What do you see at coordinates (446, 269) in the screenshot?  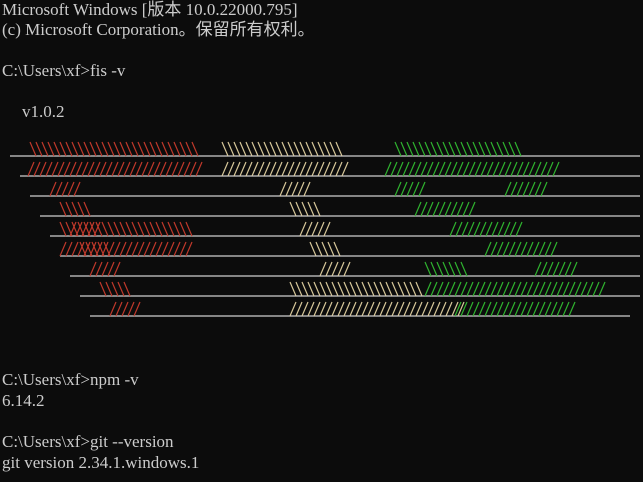 I see `banner-letter-s-low-left` at bounding box center [446, 269].